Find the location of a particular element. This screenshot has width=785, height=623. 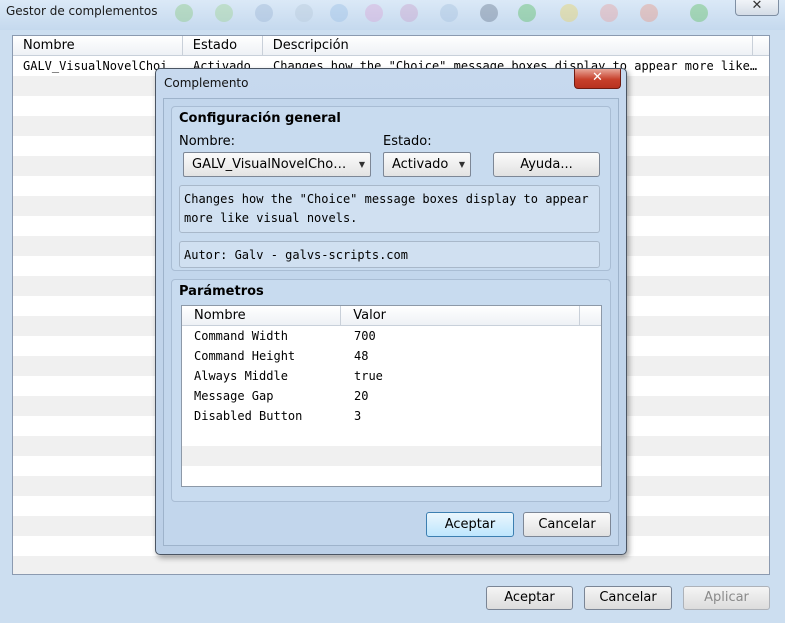

column-header-description: Descripción is located at coordinates (508, 46).